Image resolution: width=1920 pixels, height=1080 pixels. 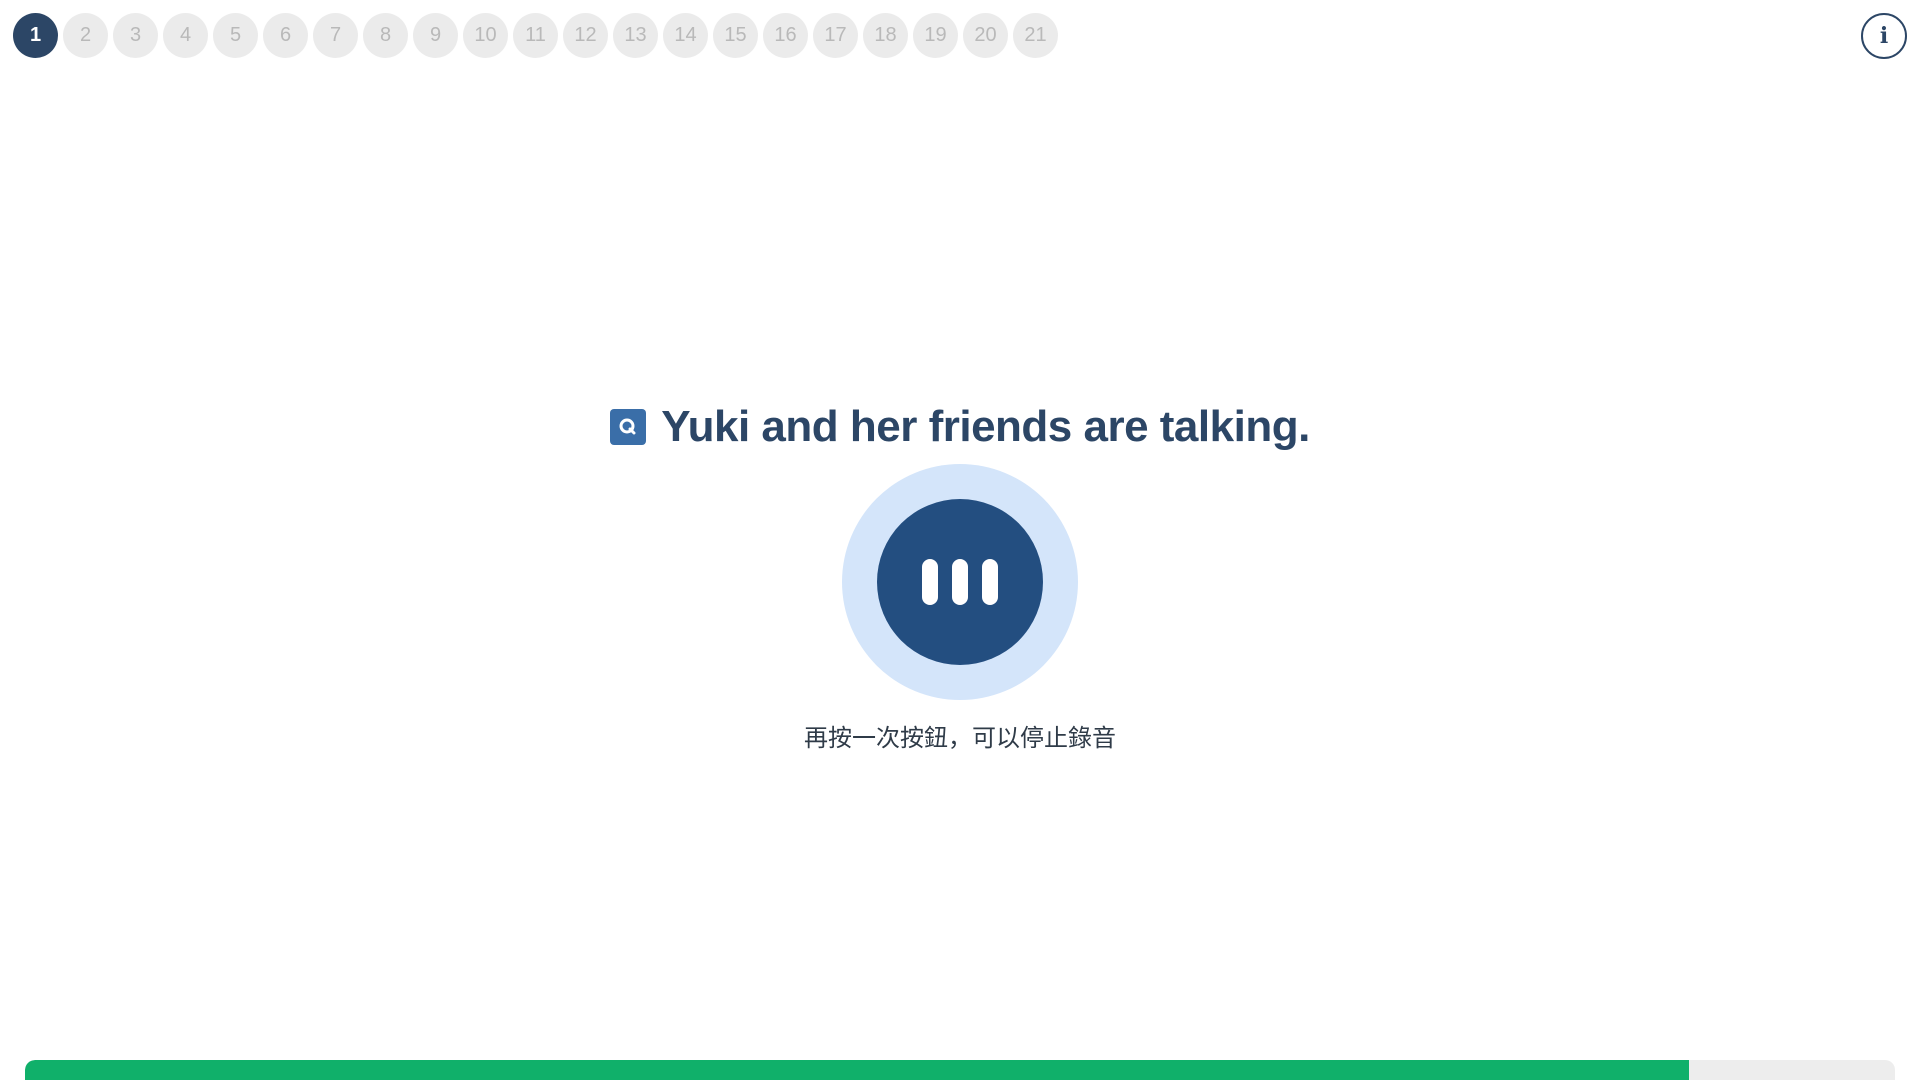 What do you see at coordinates (835, 35) in the screenshot?
I see `question-nav-item-17: 17` at bounding box center [835, 35].